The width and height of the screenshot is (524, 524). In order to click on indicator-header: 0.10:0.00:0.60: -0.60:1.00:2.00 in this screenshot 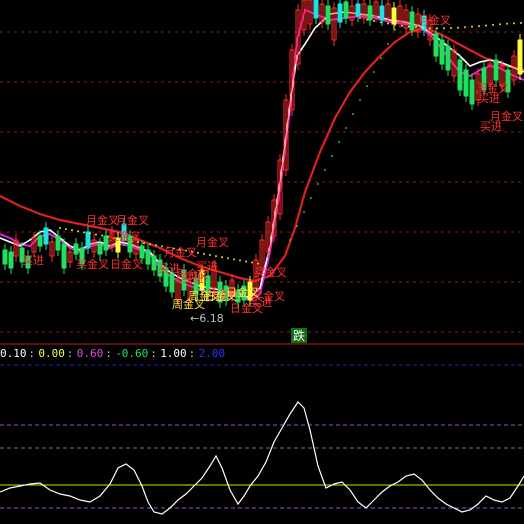, I will do `click(112, 353)`.